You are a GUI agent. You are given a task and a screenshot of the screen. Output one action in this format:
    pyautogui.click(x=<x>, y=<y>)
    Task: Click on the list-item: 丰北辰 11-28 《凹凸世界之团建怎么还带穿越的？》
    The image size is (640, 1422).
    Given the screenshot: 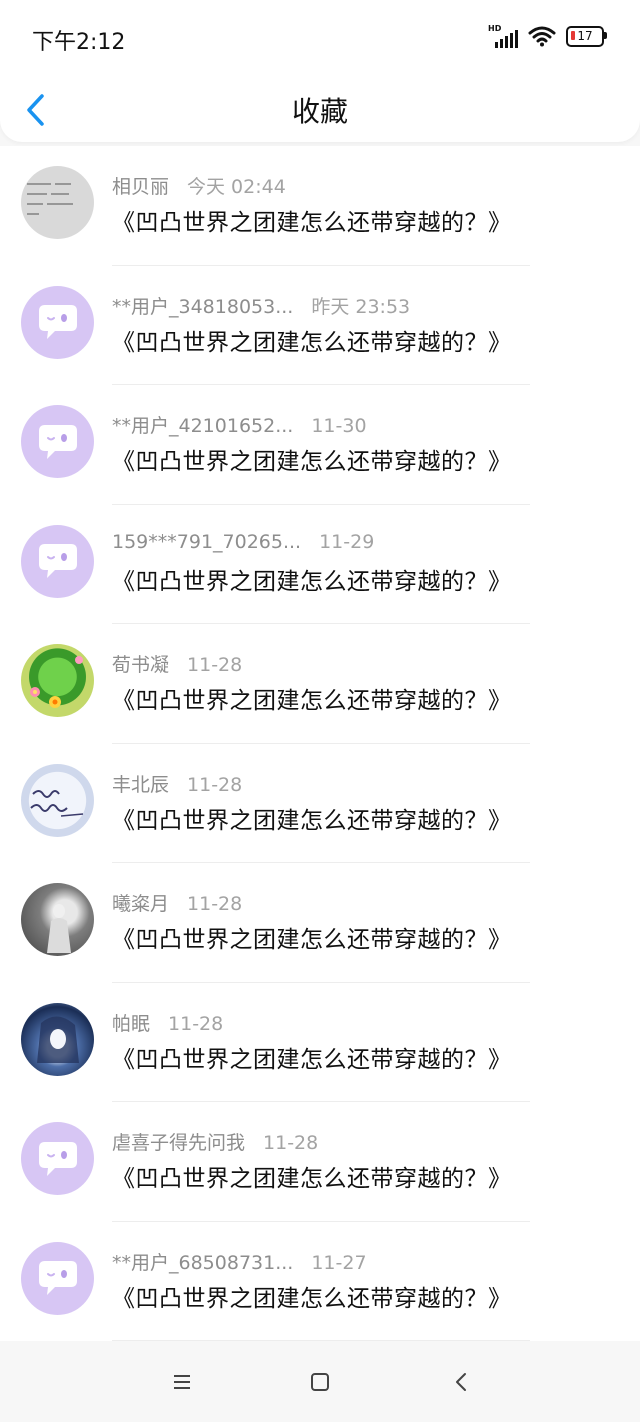 What is the action you would take?
    pyautogui.click(x=320, y=803)
    